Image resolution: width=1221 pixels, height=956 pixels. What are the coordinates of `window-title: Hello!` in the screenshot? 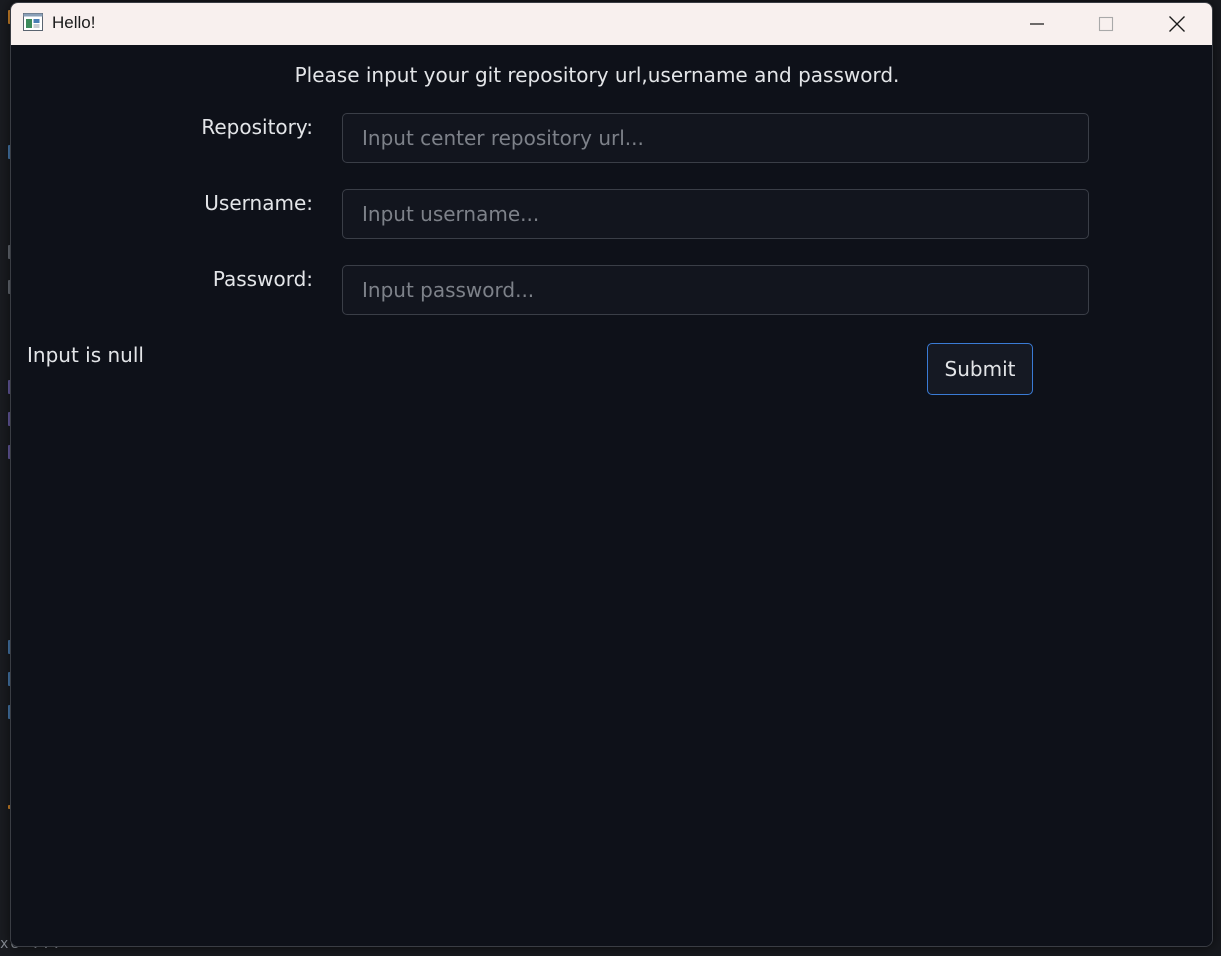 It's located at (74, 22).